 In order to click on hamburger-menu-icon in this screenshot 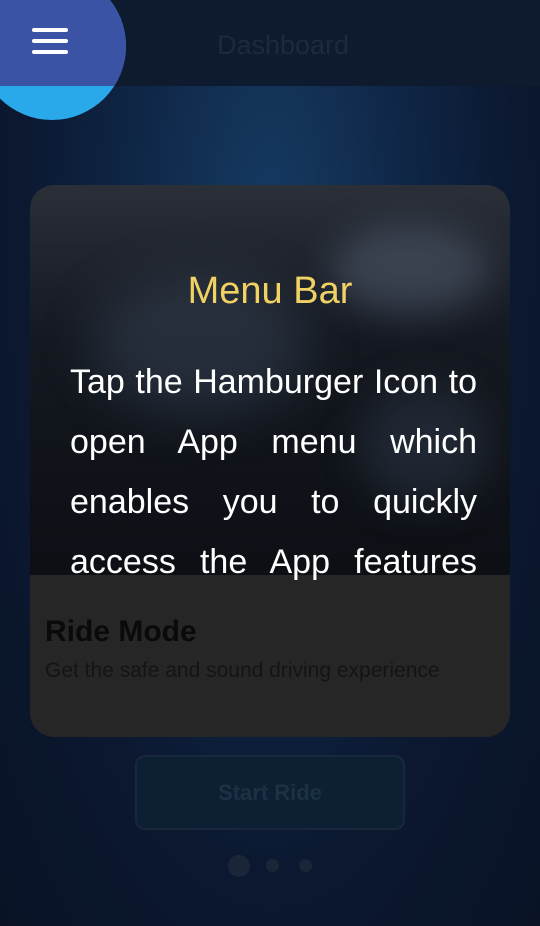, I will do `click(50, 43)`.